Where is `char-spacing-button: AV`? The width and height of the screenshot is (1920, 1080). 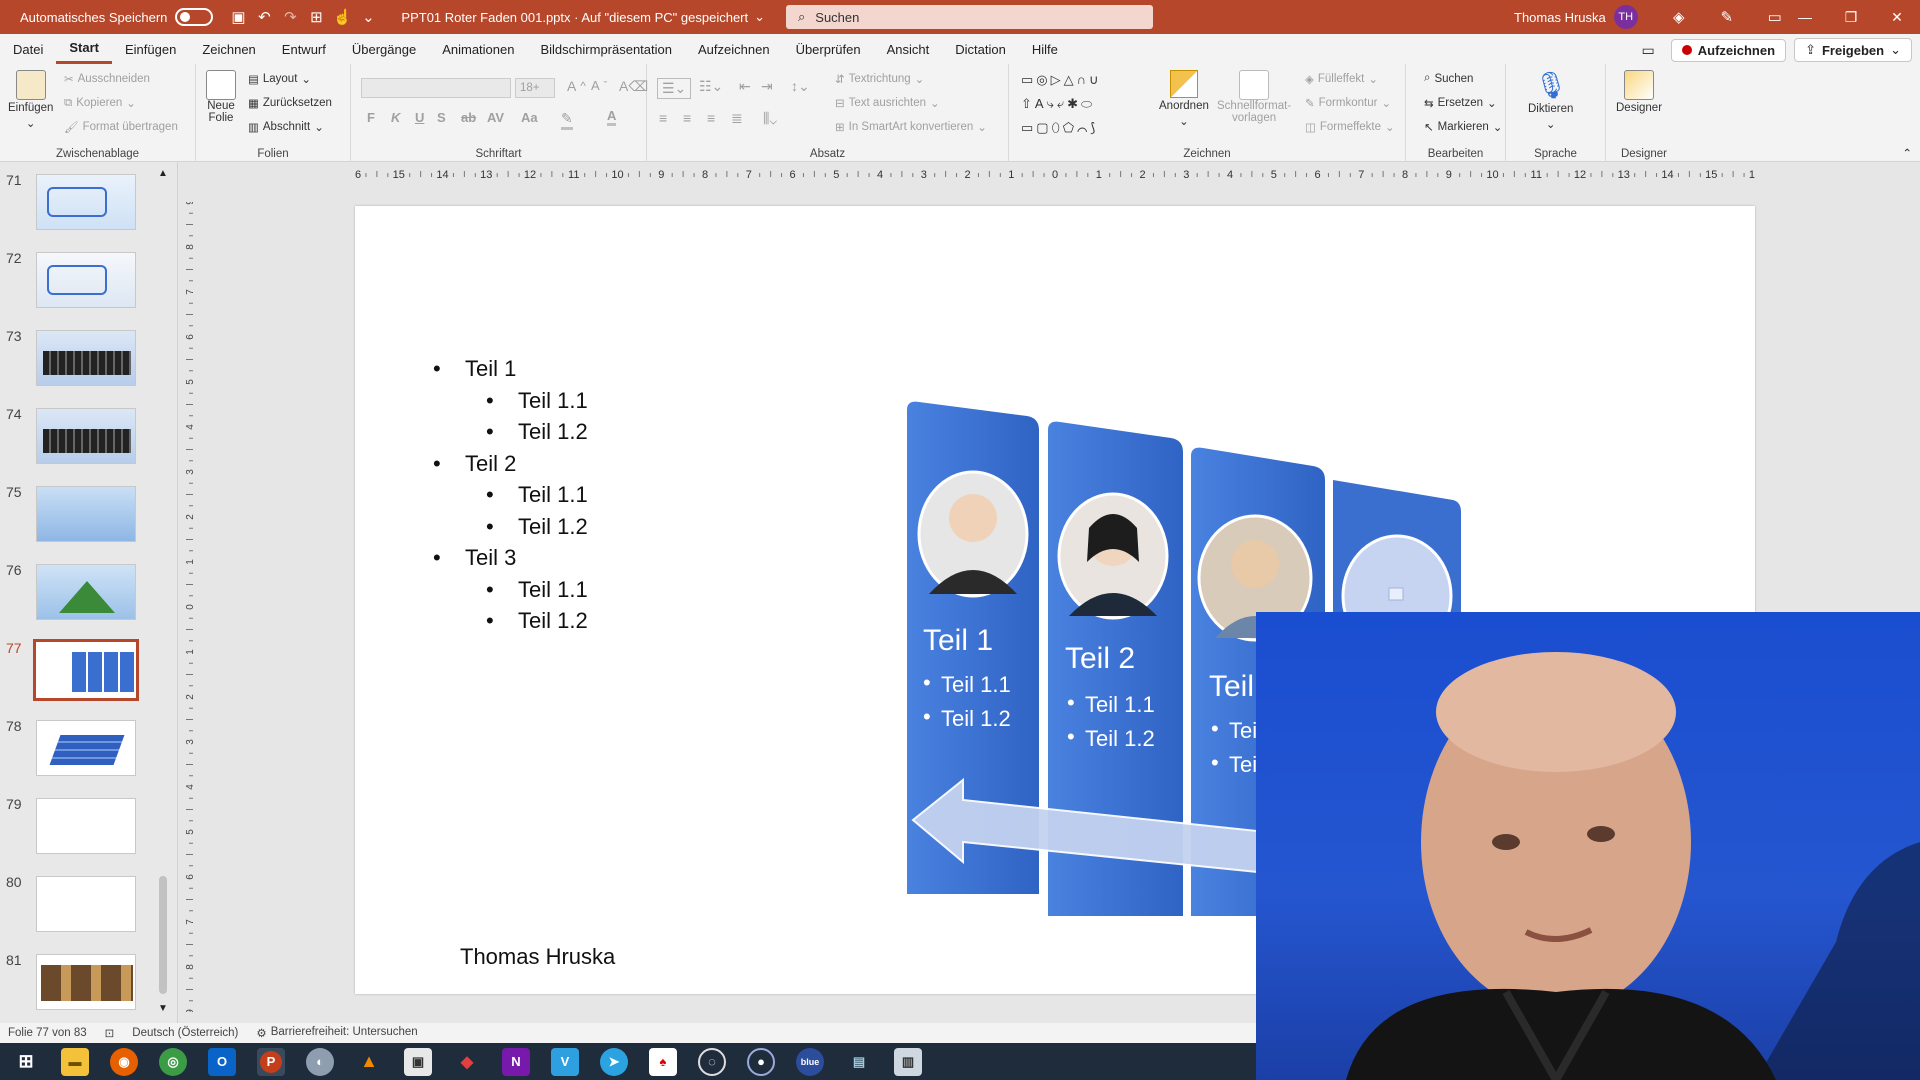
char-spacing-button: AV is located at coordinates (495, 117).